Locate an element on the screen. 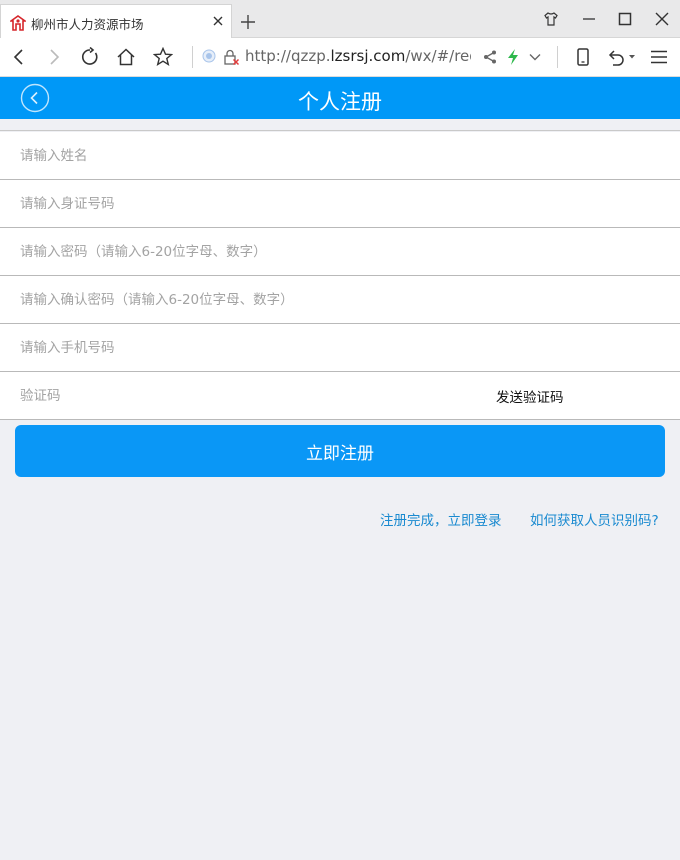  login-link: 注册完成，立即登录 is located at coordinates (441, 519).